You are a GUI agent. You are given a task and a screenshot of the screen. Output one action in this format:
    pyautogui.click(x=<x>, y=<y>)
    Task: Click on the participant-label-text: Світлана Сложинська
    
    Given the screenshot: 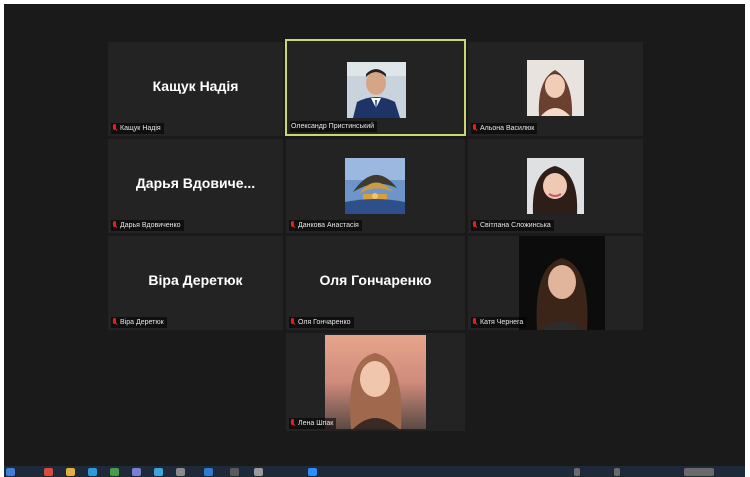 What is the action you would take?
    pyautogui.click(x=515, y=225)
    